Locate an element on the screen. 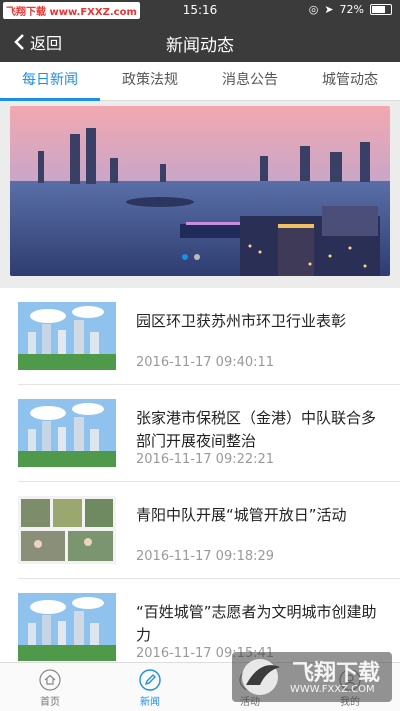 The image size is (400, 711). nav-news-label: 新闻 is located at coordinates (150, 702).